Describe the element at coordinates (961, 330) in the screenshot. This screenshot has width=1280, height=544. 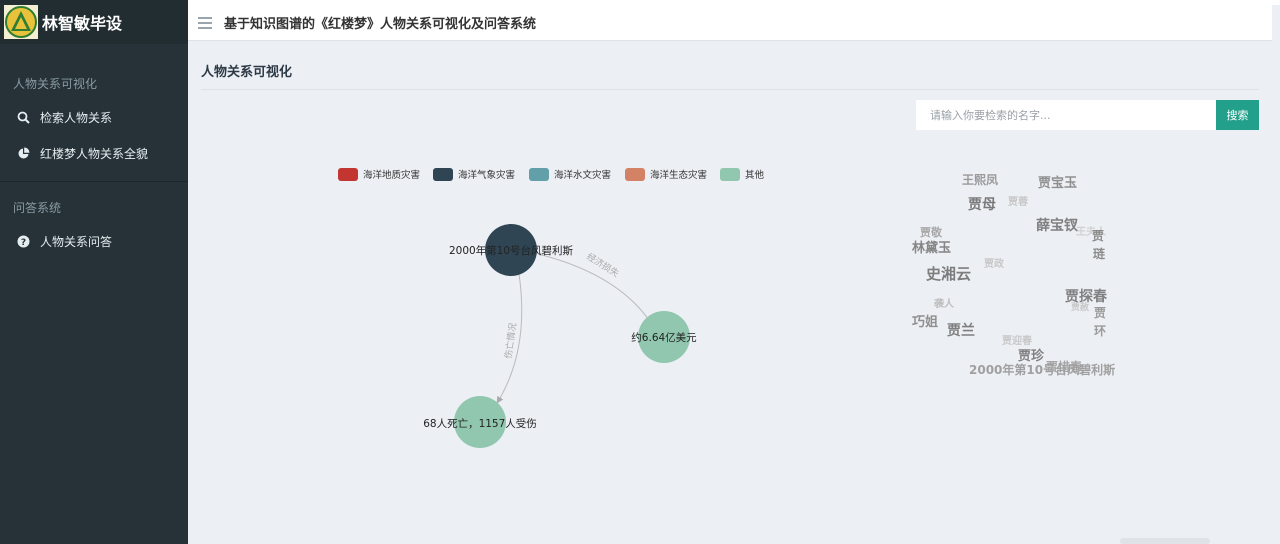
I see `word-cloud-item: 贾兰` at that location.